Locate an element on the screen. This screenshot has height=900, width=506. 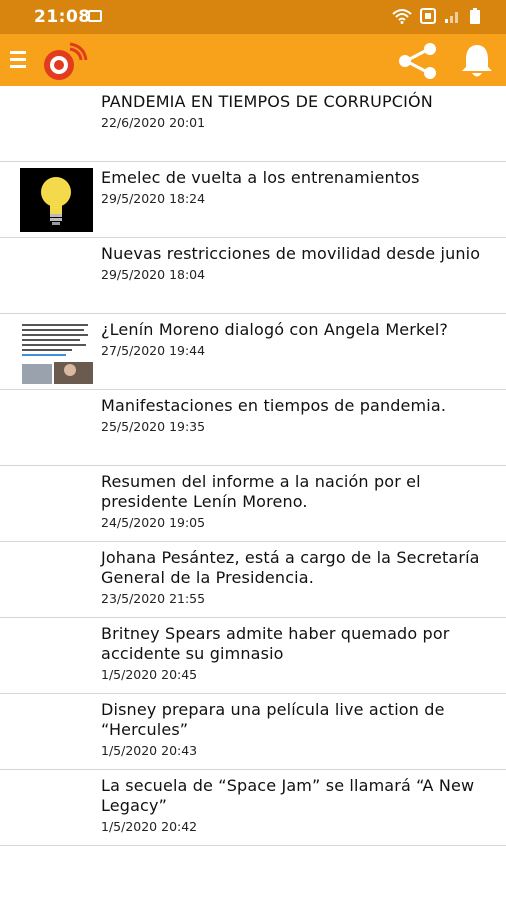
news-date: 1/5/2020 20:42 is located at coordinates (149, 826).